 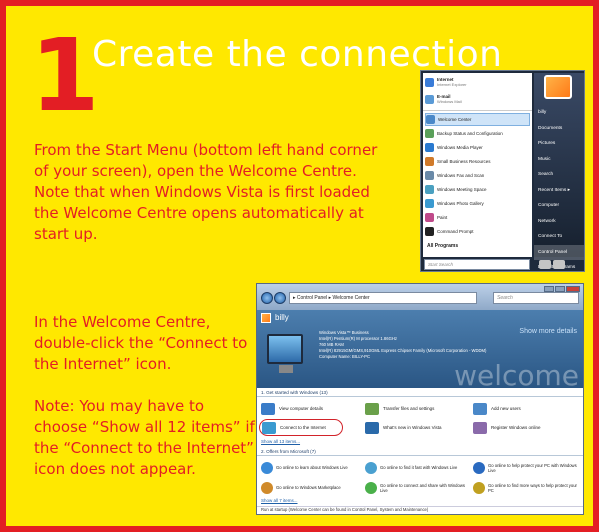 I want to click on offer-item: Go online to Windows Marketplace, so click(x=313, y=487).